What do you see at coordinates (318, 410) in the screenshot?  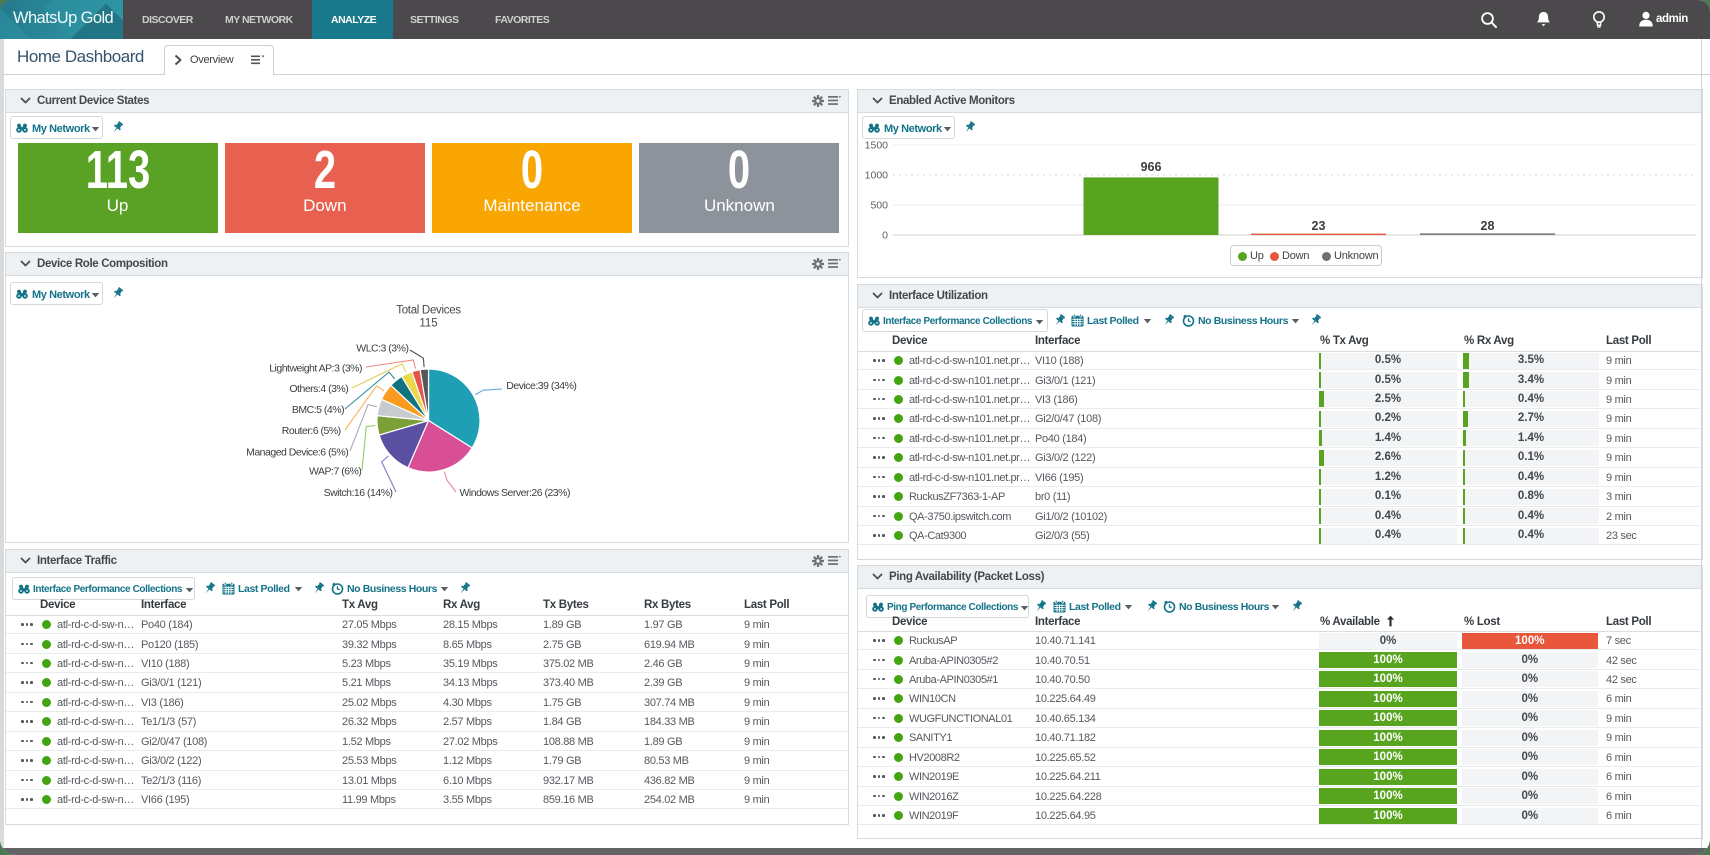 I see `svg-text: BMC:5 (4%)` at bounding box center [318, 410].